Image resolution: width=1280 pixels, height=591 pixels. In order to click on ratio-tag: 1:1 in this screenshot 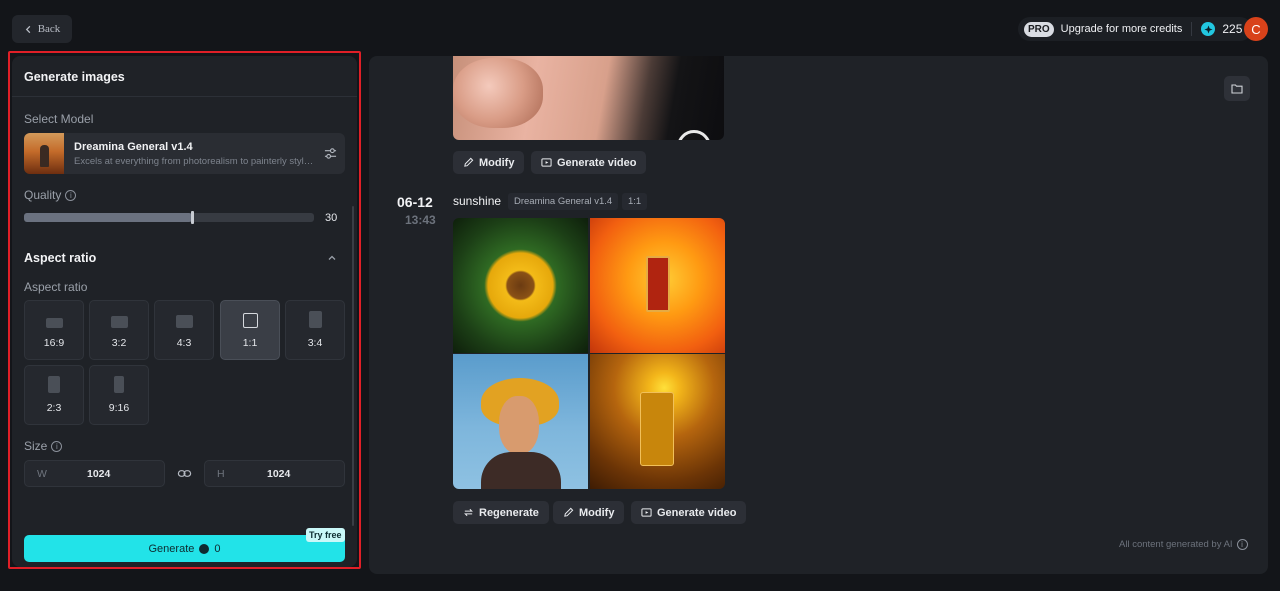, I will do `click(635, 201)`.